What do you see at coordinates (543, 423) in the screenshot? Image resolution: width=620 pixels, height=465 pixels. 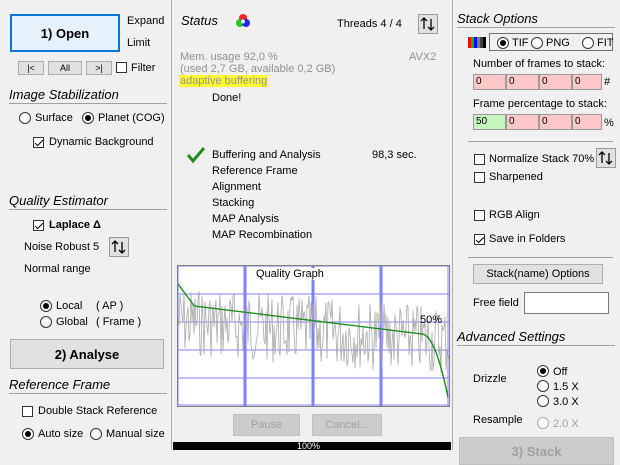 I see `resample-2-0x-radio` at bounding box center [543, 423].